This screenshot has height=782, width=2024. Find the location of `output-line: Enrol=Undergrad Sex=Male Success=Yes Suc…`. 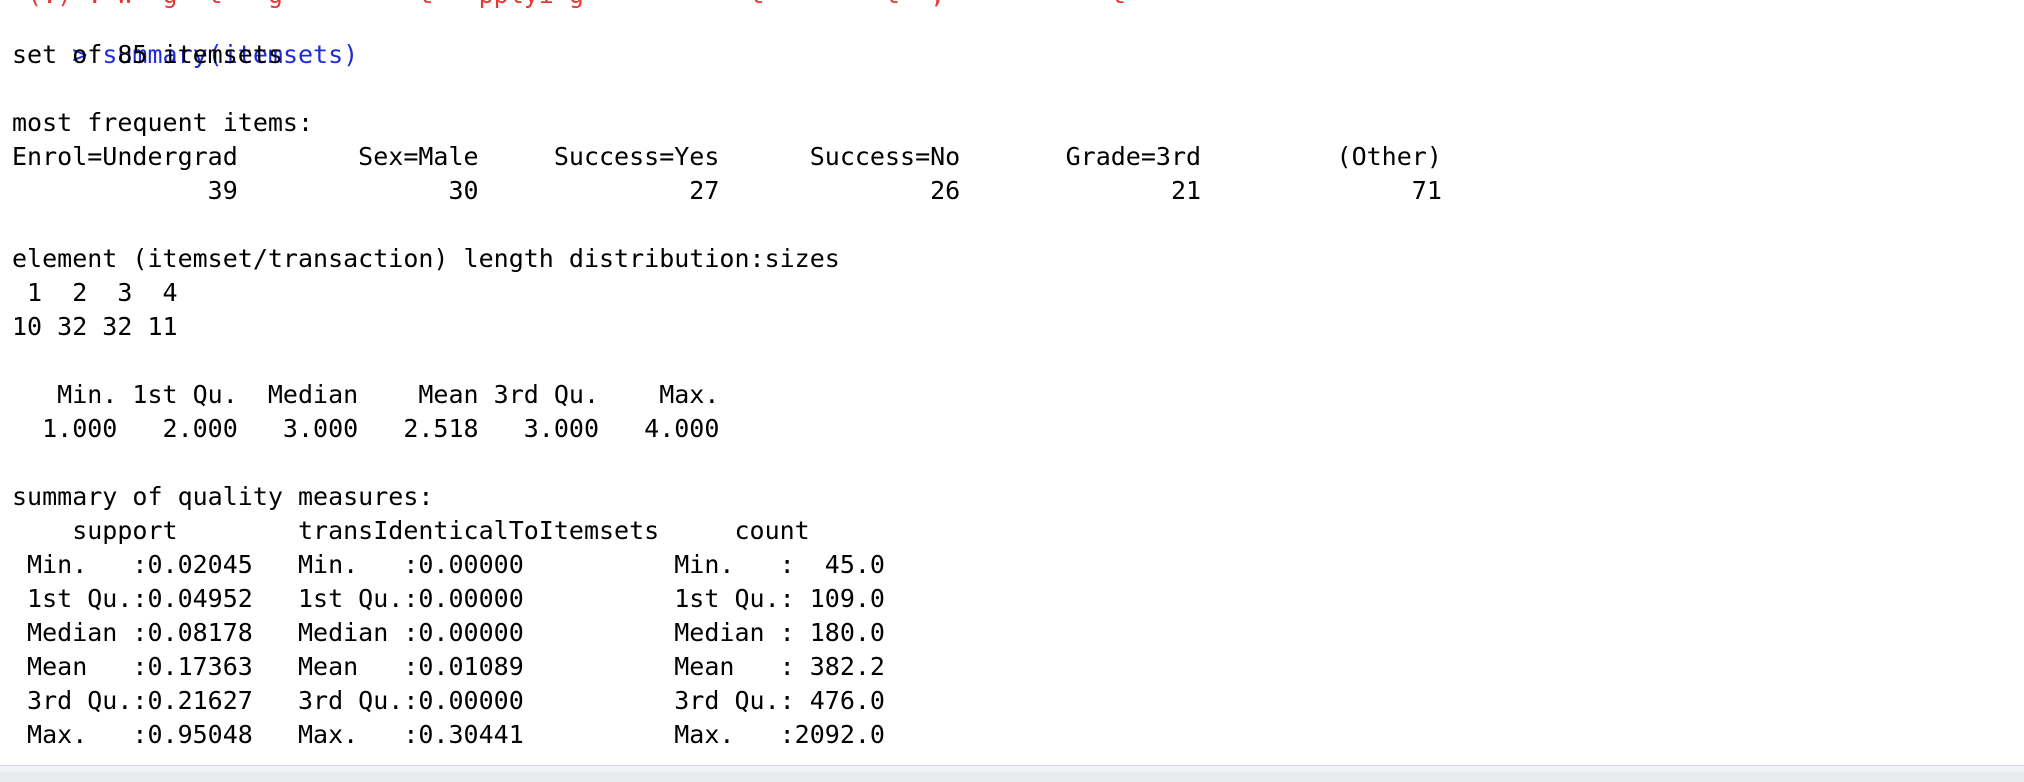

output-line: Enrol=Undergrad Sex=Male Success=Yes Suc… is located at coordinates (734, 156).